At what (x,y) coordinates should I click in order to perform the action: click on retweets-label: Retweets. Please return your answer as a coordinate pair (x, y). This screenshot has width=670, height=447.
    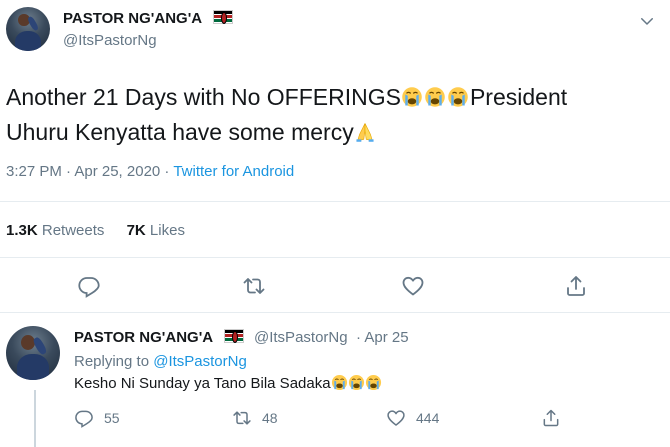
    Looking at the image, I should click on (73, 230).